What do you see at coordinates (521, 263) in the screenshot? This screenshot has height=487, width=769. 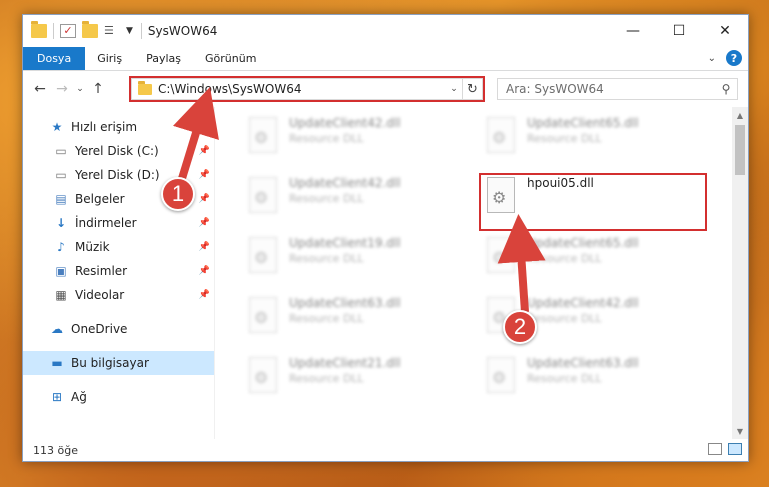 I see `arrow-two` at bounding box center [521, 263].